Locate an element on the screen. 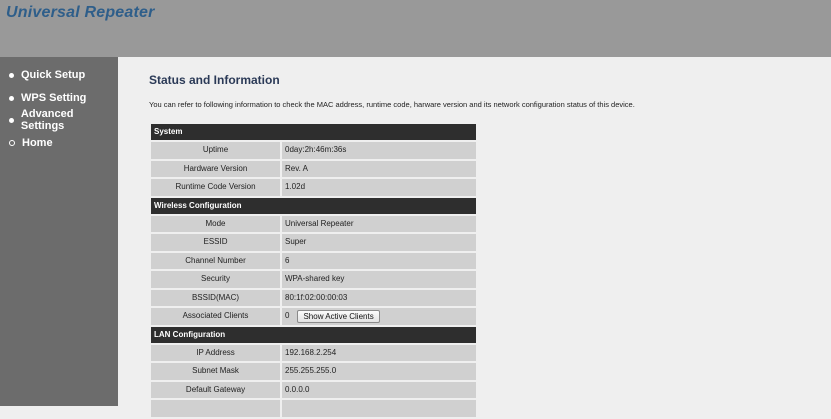 The width and height of the screenshot is (831, 419). sidebar-item-label: Home is located at coordinates (37, 143).